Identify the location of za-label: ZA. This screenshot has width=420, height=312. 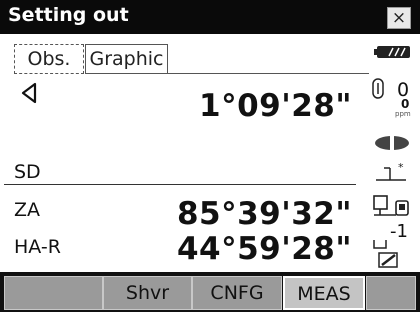
(27, 210).